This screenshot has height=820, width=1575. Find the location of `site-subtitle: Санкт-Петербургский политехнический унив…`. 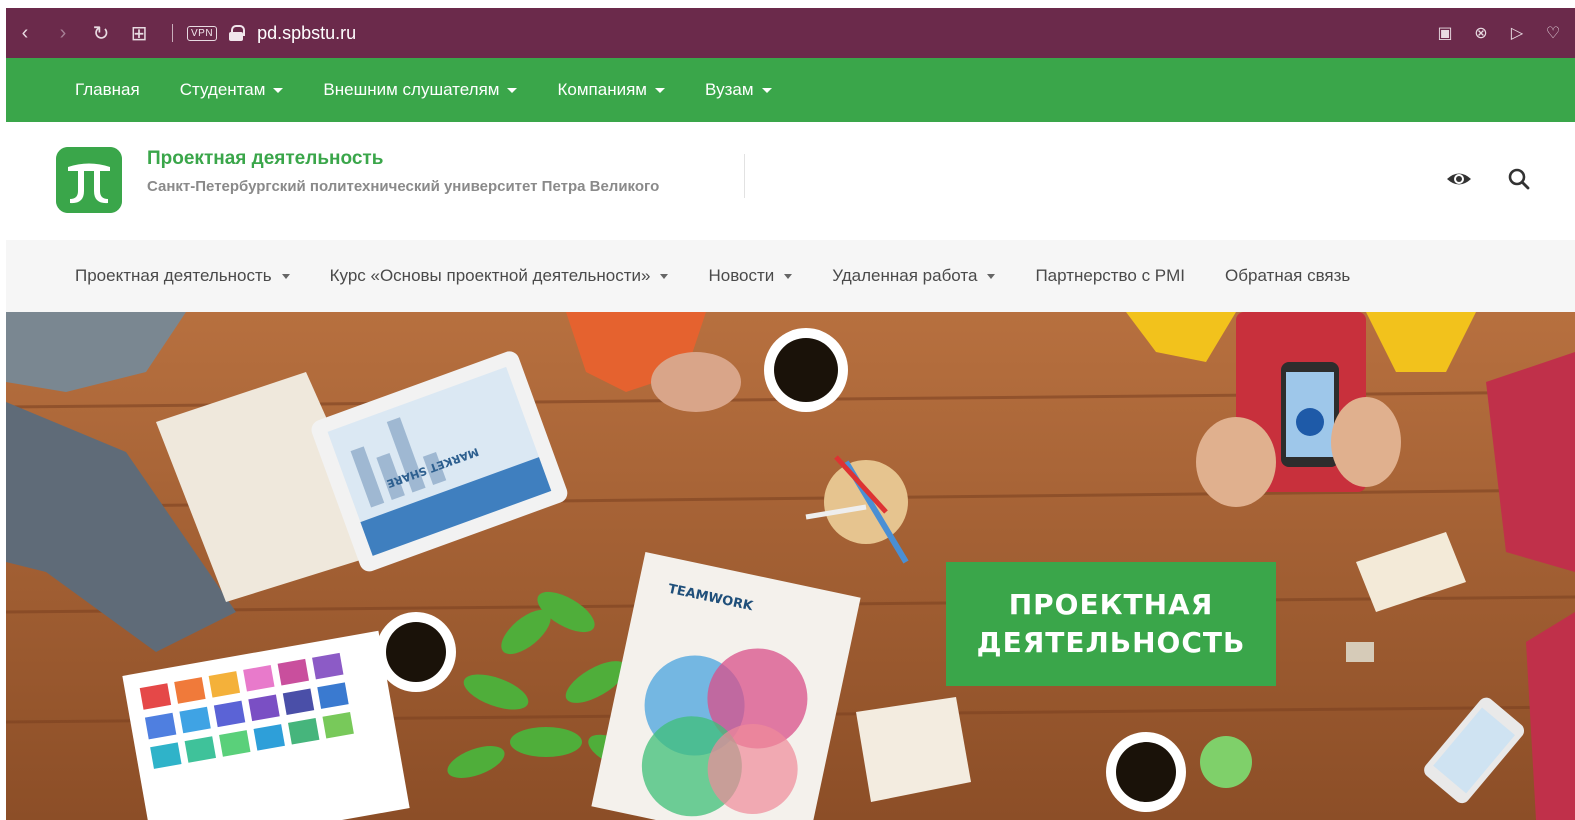

site-subtitle: Санкт-Петербургский политехнический унив… is located at coordinates (403, 186).